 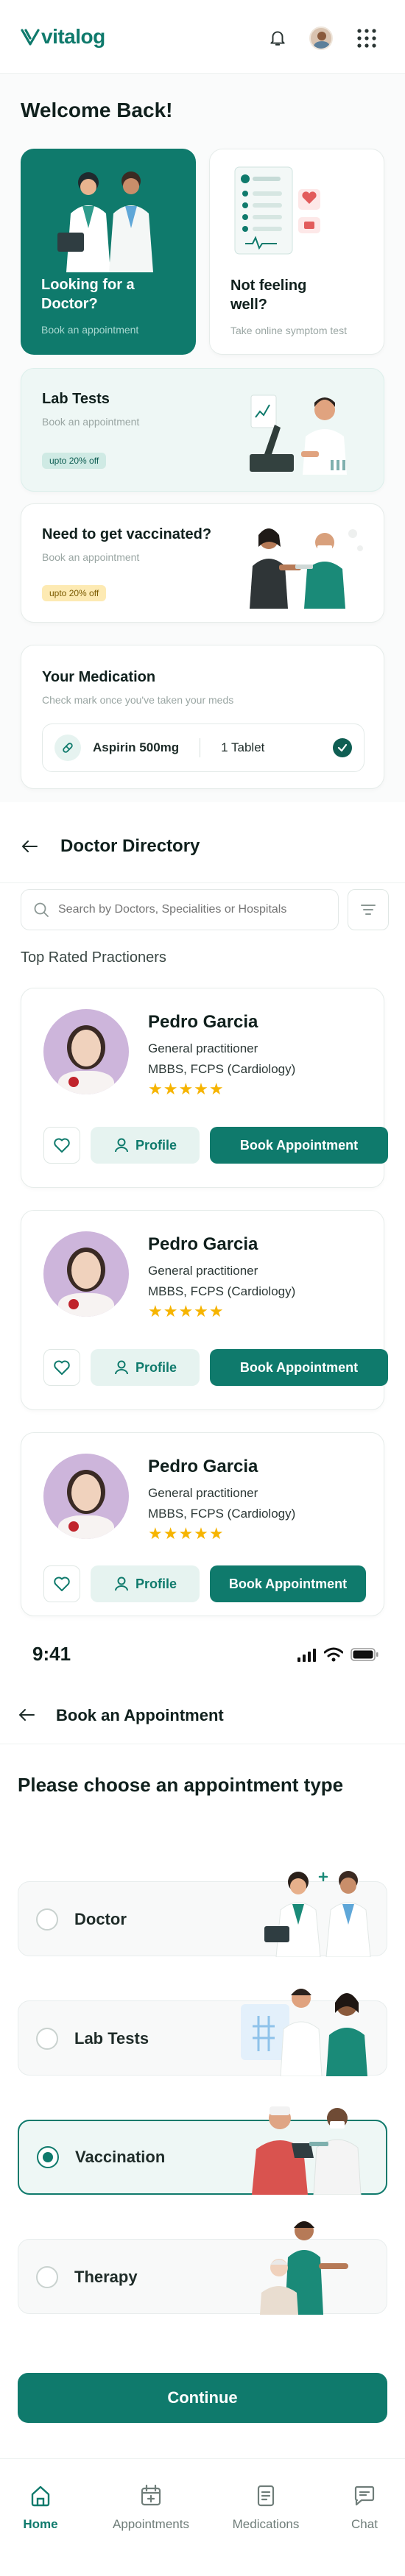 I want to click on nav-item-medications: Medications, so click(x=265, y=2508).